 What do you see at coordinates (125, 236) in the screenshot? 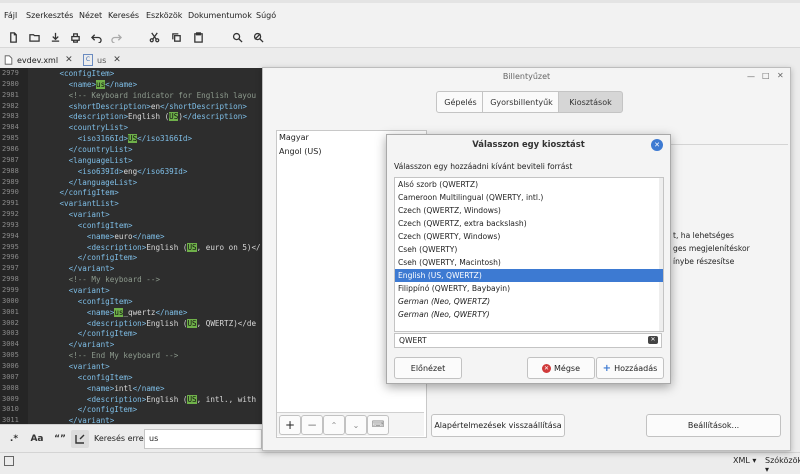
I see `code-line: <name>euro</name>` at bounding box center [125, 236].